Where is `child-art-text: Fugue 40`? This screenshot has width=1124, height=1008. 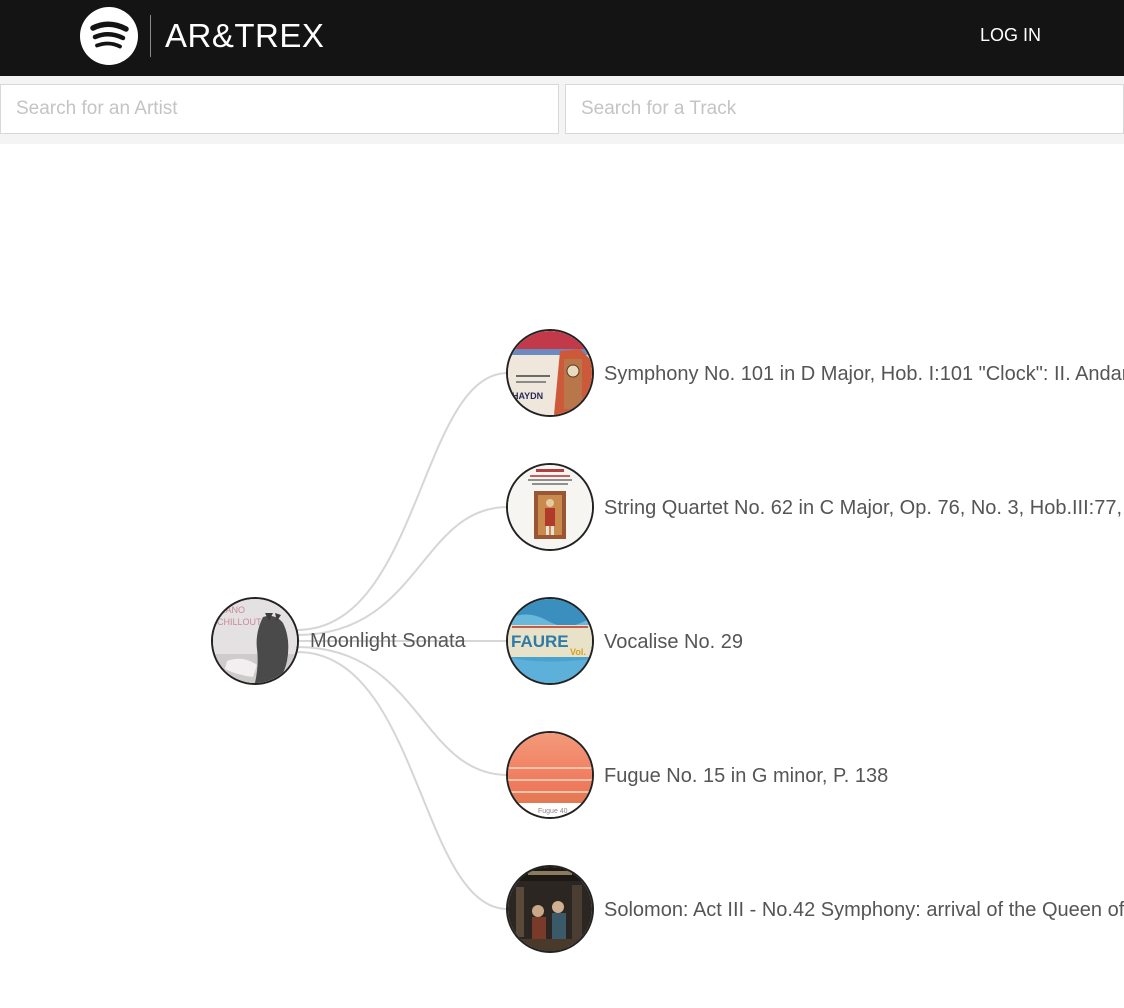 child-art-text: Fugue 40 is located at coordinates (553, 811).